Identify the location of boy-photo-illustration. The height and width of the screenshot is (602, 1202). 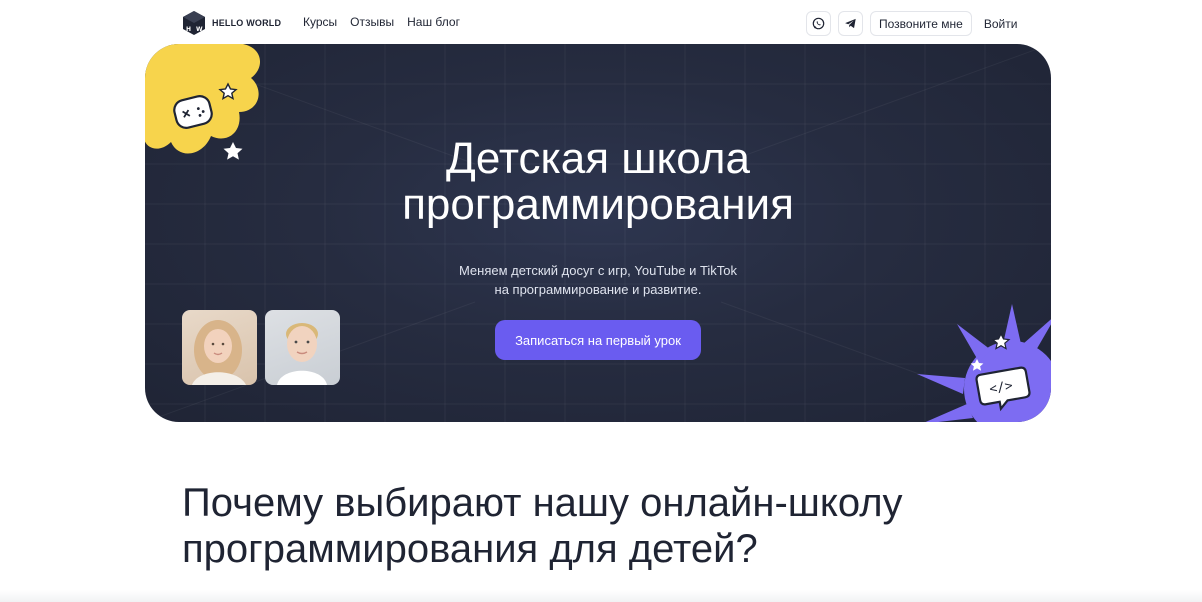
(302, 354).